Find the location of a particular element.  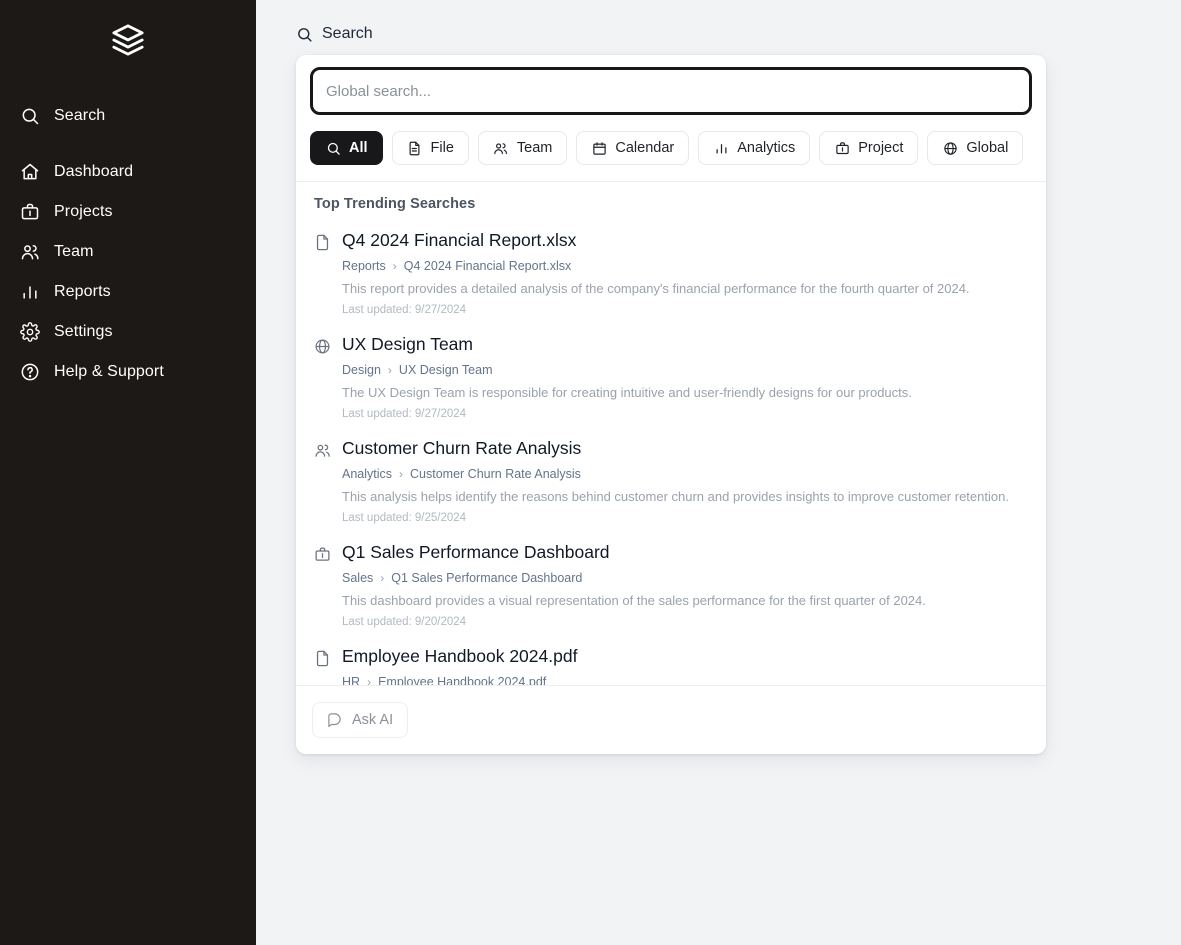

sidebar-item-label: Reports is located at coordinates (82, 291).